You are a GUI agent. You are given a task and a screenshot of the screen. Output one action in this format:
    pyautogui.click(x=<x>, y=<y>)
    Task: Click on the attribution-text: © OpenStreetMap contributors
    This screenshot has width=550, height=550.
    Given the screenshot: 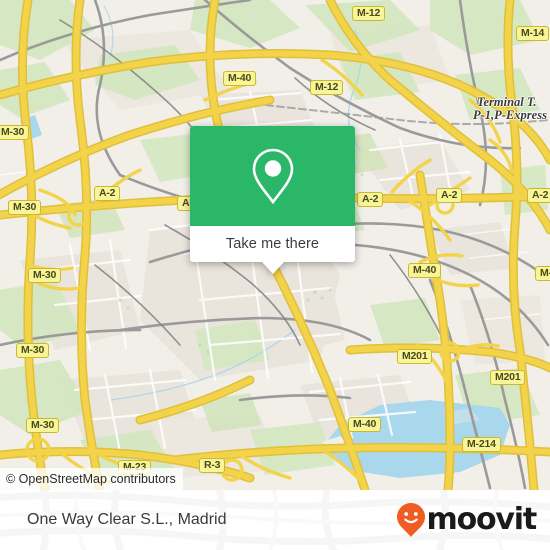 What is the action you would take?
    pyautogui.click(x=91, y=479)
    